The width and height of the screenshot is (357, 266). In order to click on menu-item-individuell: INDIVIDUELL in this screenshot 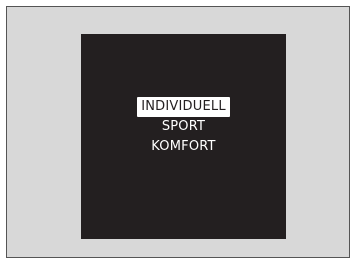, I will do `click(183, 107)`.